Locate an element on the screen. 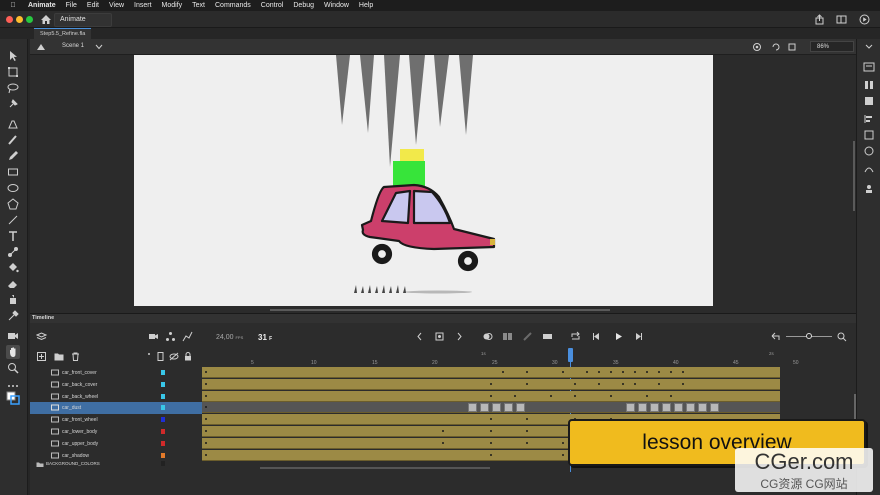 The width and height of the screenshot is (880, 495). undo-icon is located at coordinates (775, 336).